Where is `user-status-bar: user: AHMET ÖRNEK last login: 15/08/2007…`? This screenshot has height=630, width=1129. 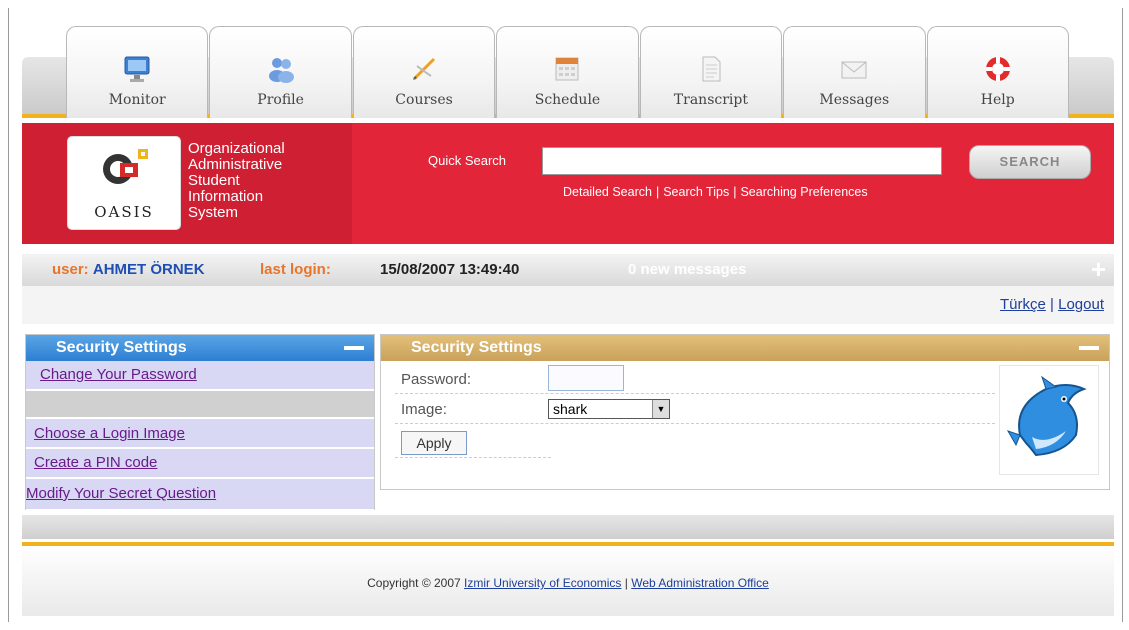 user-status-bar: user: AHMET ÖRNEK last login: 15/08/2007… is located at coordinates (568, 270).